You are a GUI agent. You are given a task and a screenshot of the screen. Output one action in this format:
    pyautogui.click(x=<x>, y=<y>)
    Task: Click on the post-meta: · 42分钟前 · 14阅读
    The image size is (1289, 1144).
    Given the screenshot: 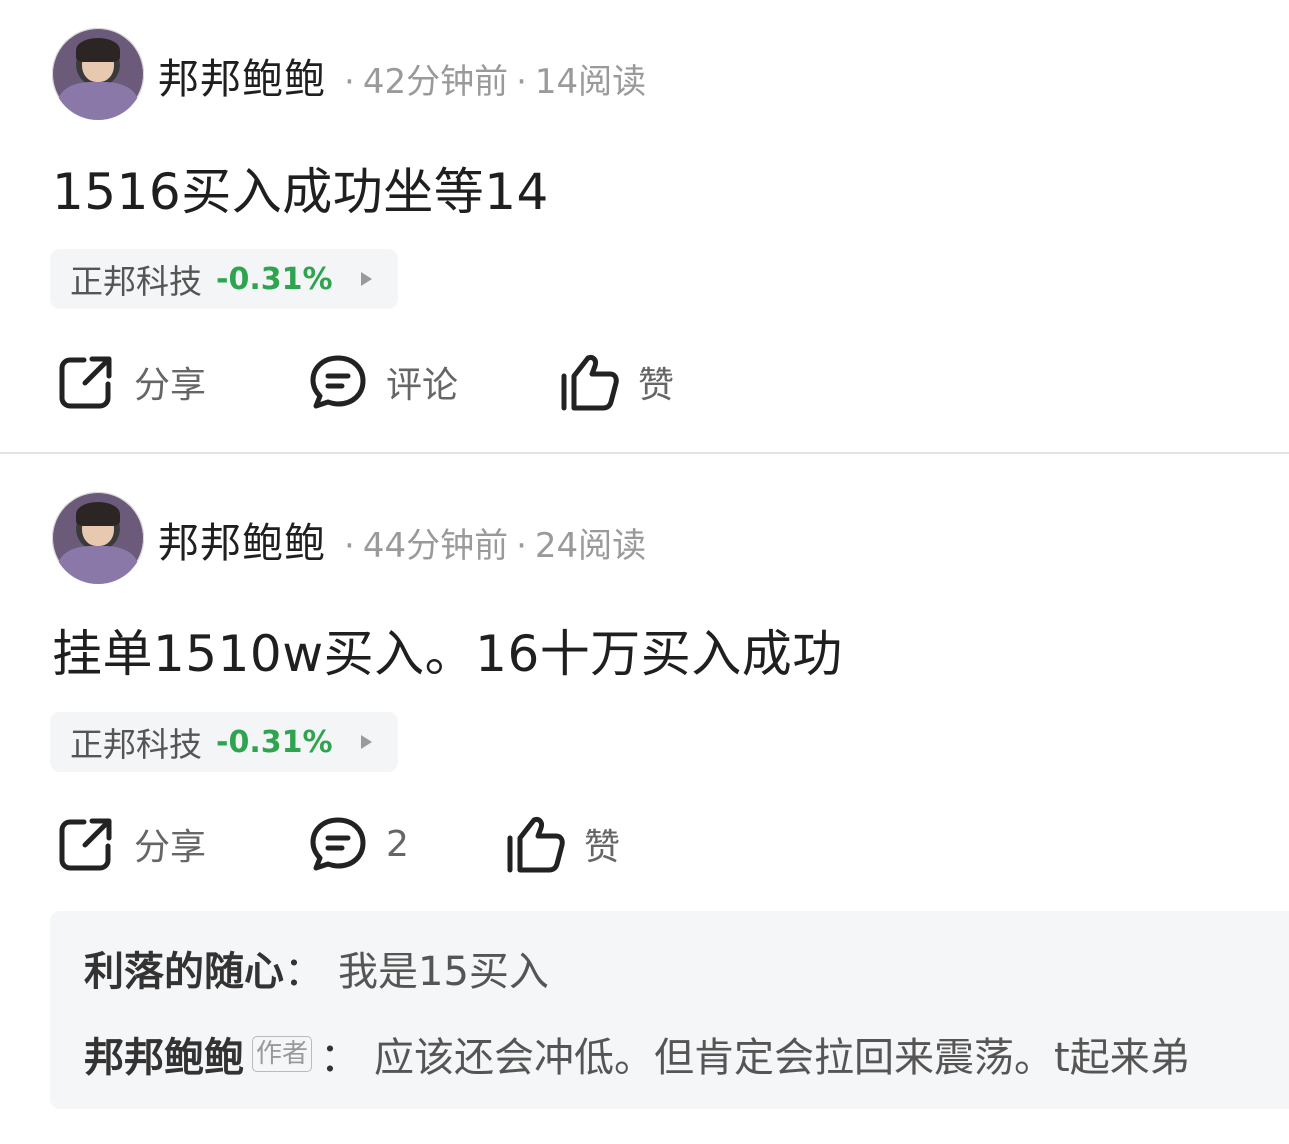 What is the action you would take?
    pyautogui.click(x=491, y=78)
    